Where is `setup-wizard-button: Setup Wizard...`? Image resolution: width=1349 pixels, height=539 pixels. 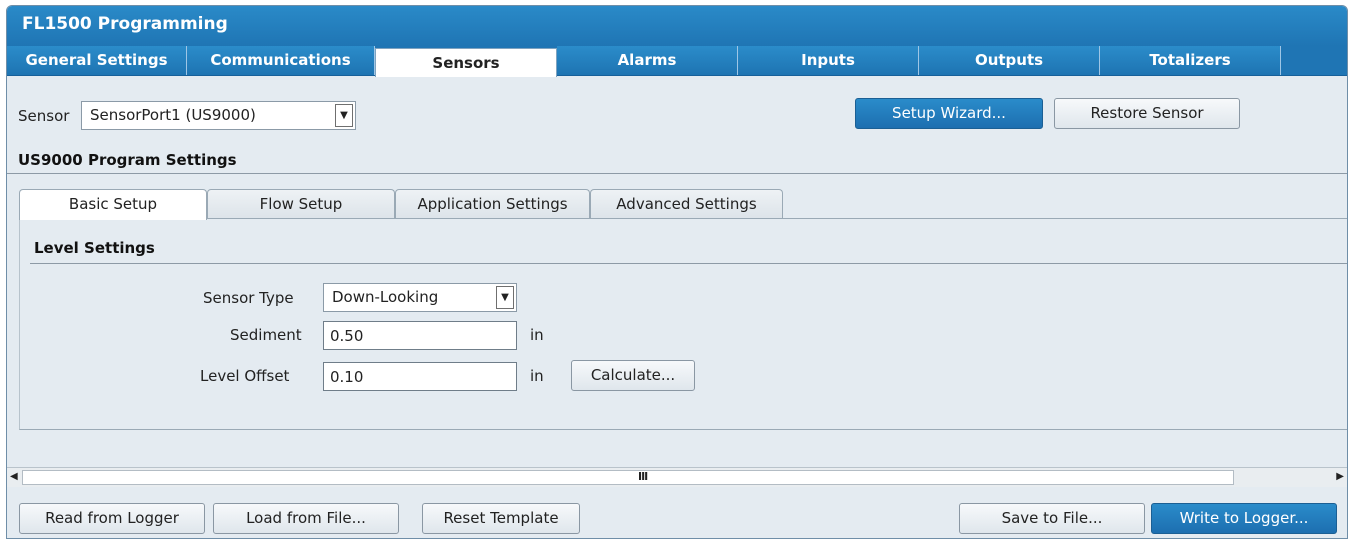
setup-wizard-button: Setup Wizard... is located at coordinates (949, 113).